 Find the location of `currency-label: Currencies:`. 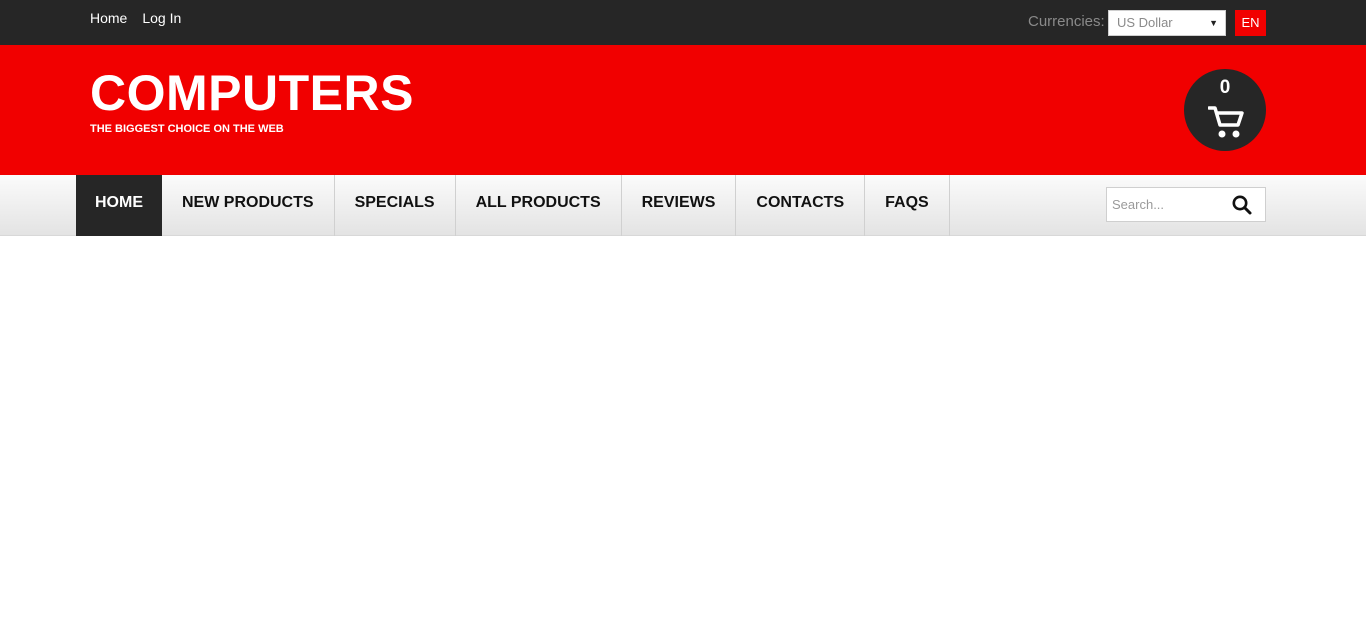

currency-label: Currencies: is located at coordinates (1066, 21).